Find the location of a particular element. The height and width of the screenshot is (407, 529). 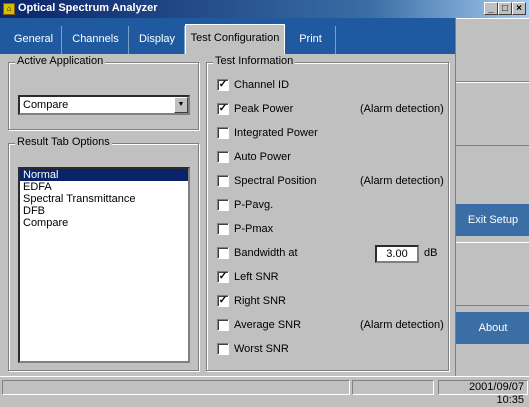

maximize-button: □ is located at coordinates (505, 8).